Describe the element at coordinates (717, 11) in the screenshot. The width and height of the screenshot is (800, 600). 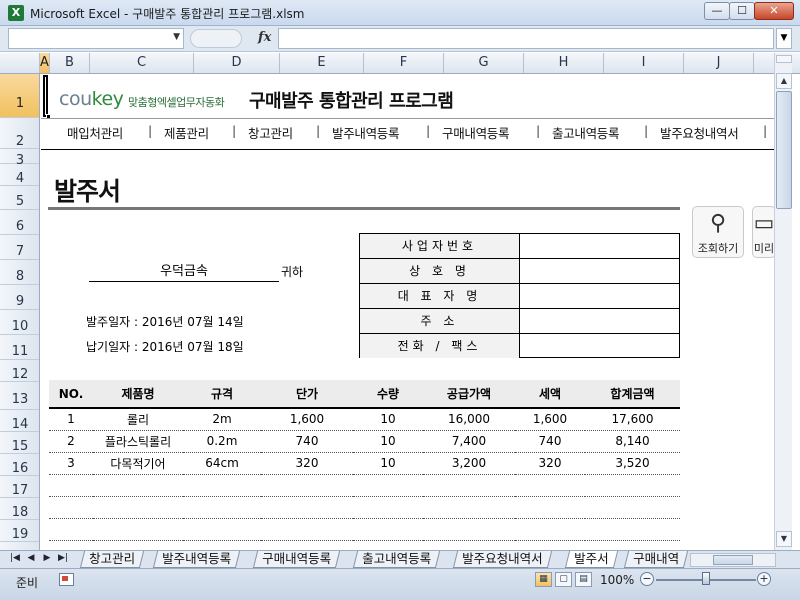
I see `minimize-button: —` at that location.